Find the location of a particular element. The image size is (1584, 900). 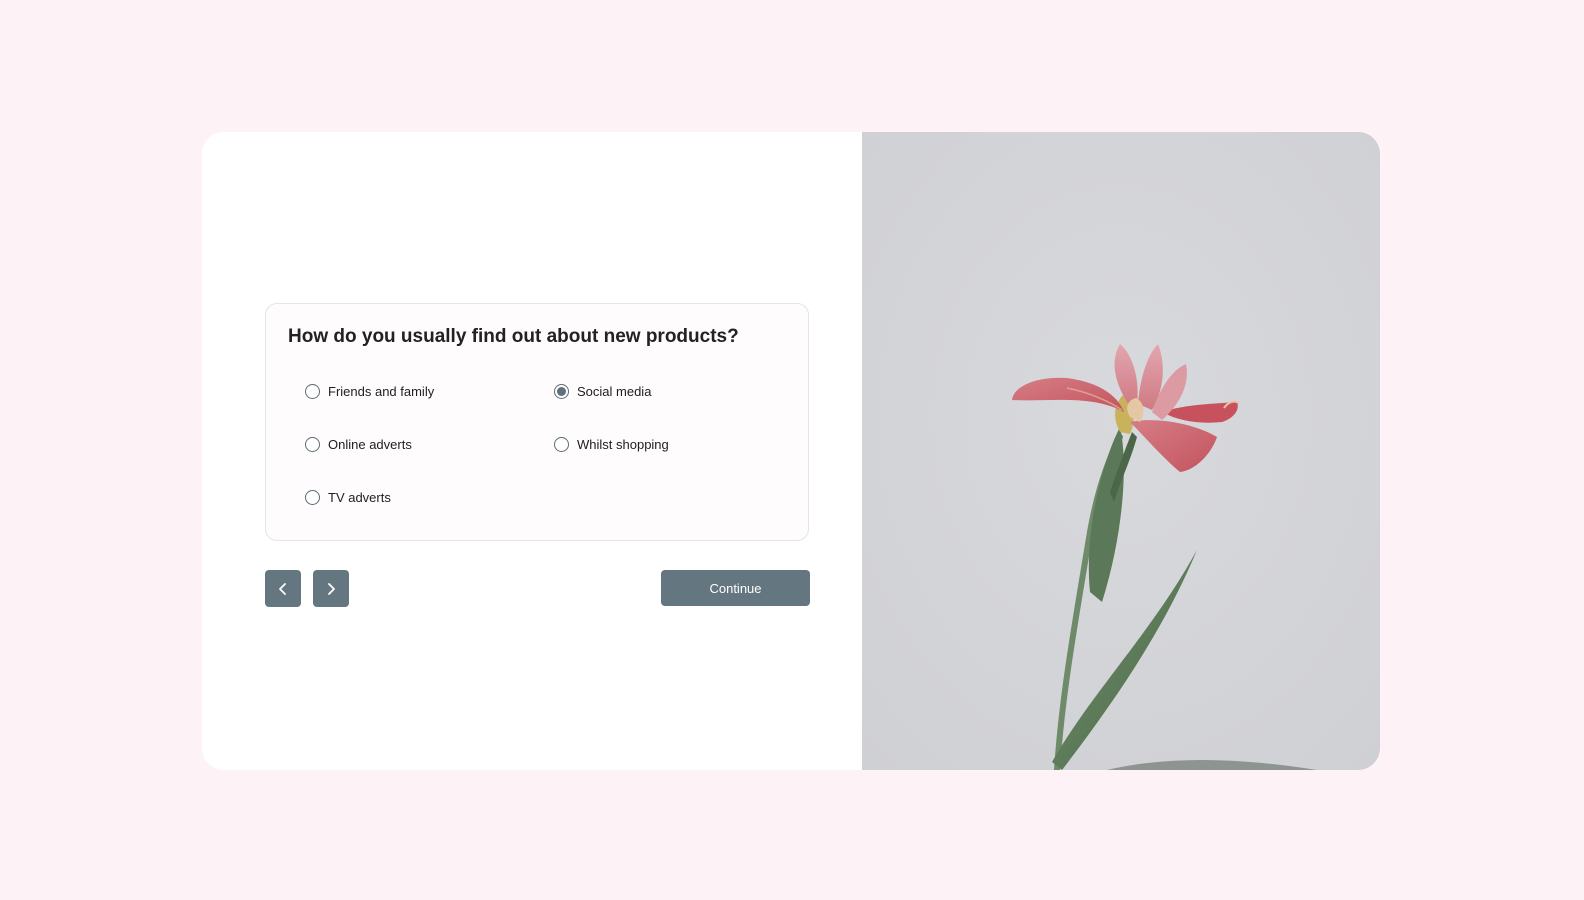

option-online-adverts: Online adverts is located at coordinates (358, 444).